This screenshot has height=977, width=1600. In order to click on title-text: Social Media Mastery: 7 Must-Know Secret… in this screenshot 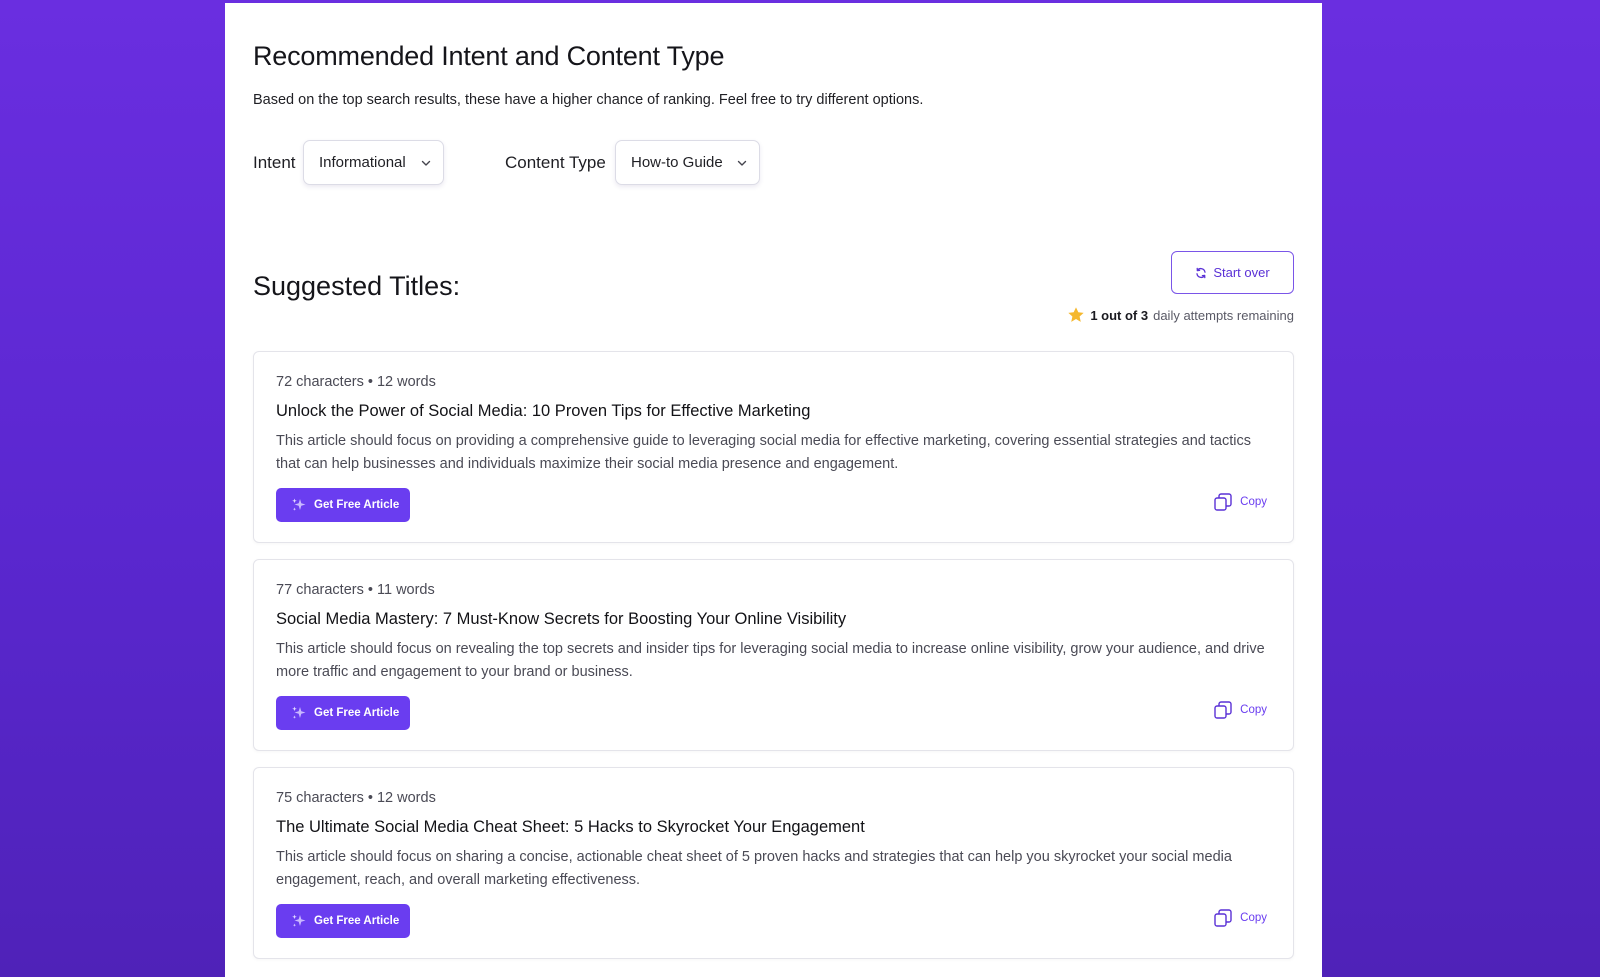, I will do `click(561, 619)`.